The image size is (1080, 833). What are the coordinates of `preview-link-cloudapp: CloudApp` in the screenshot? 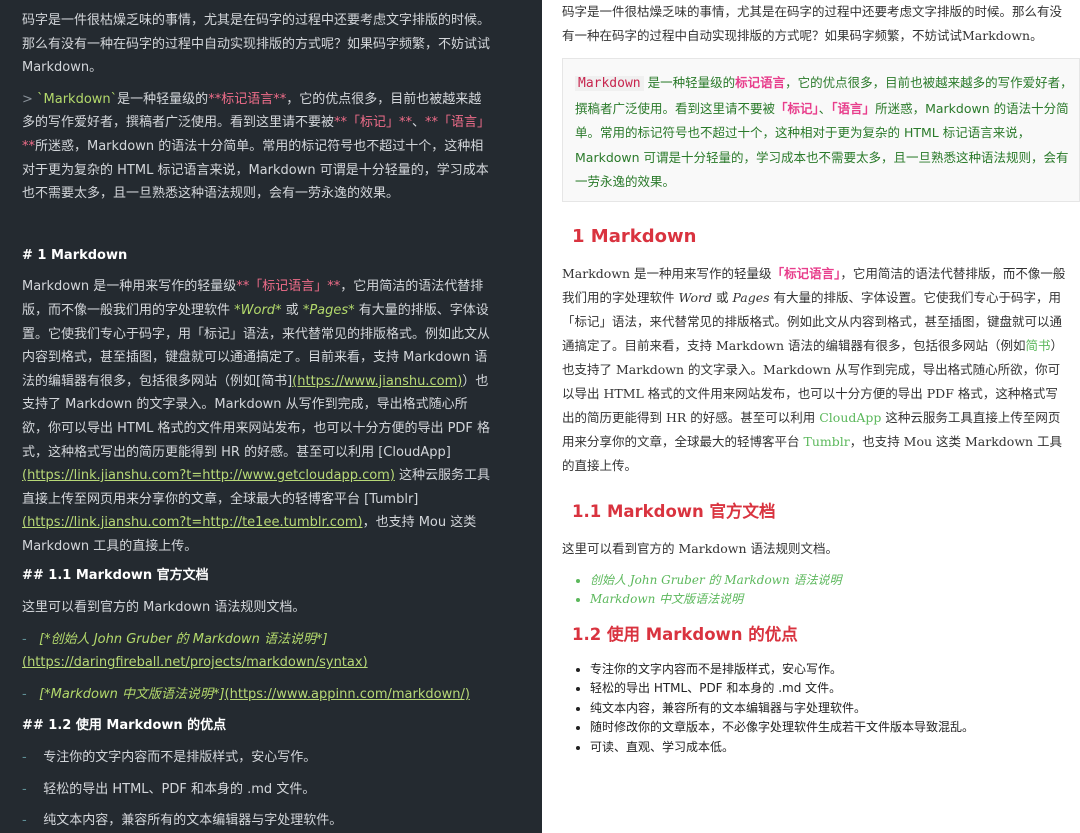 It's located at (850, 417).